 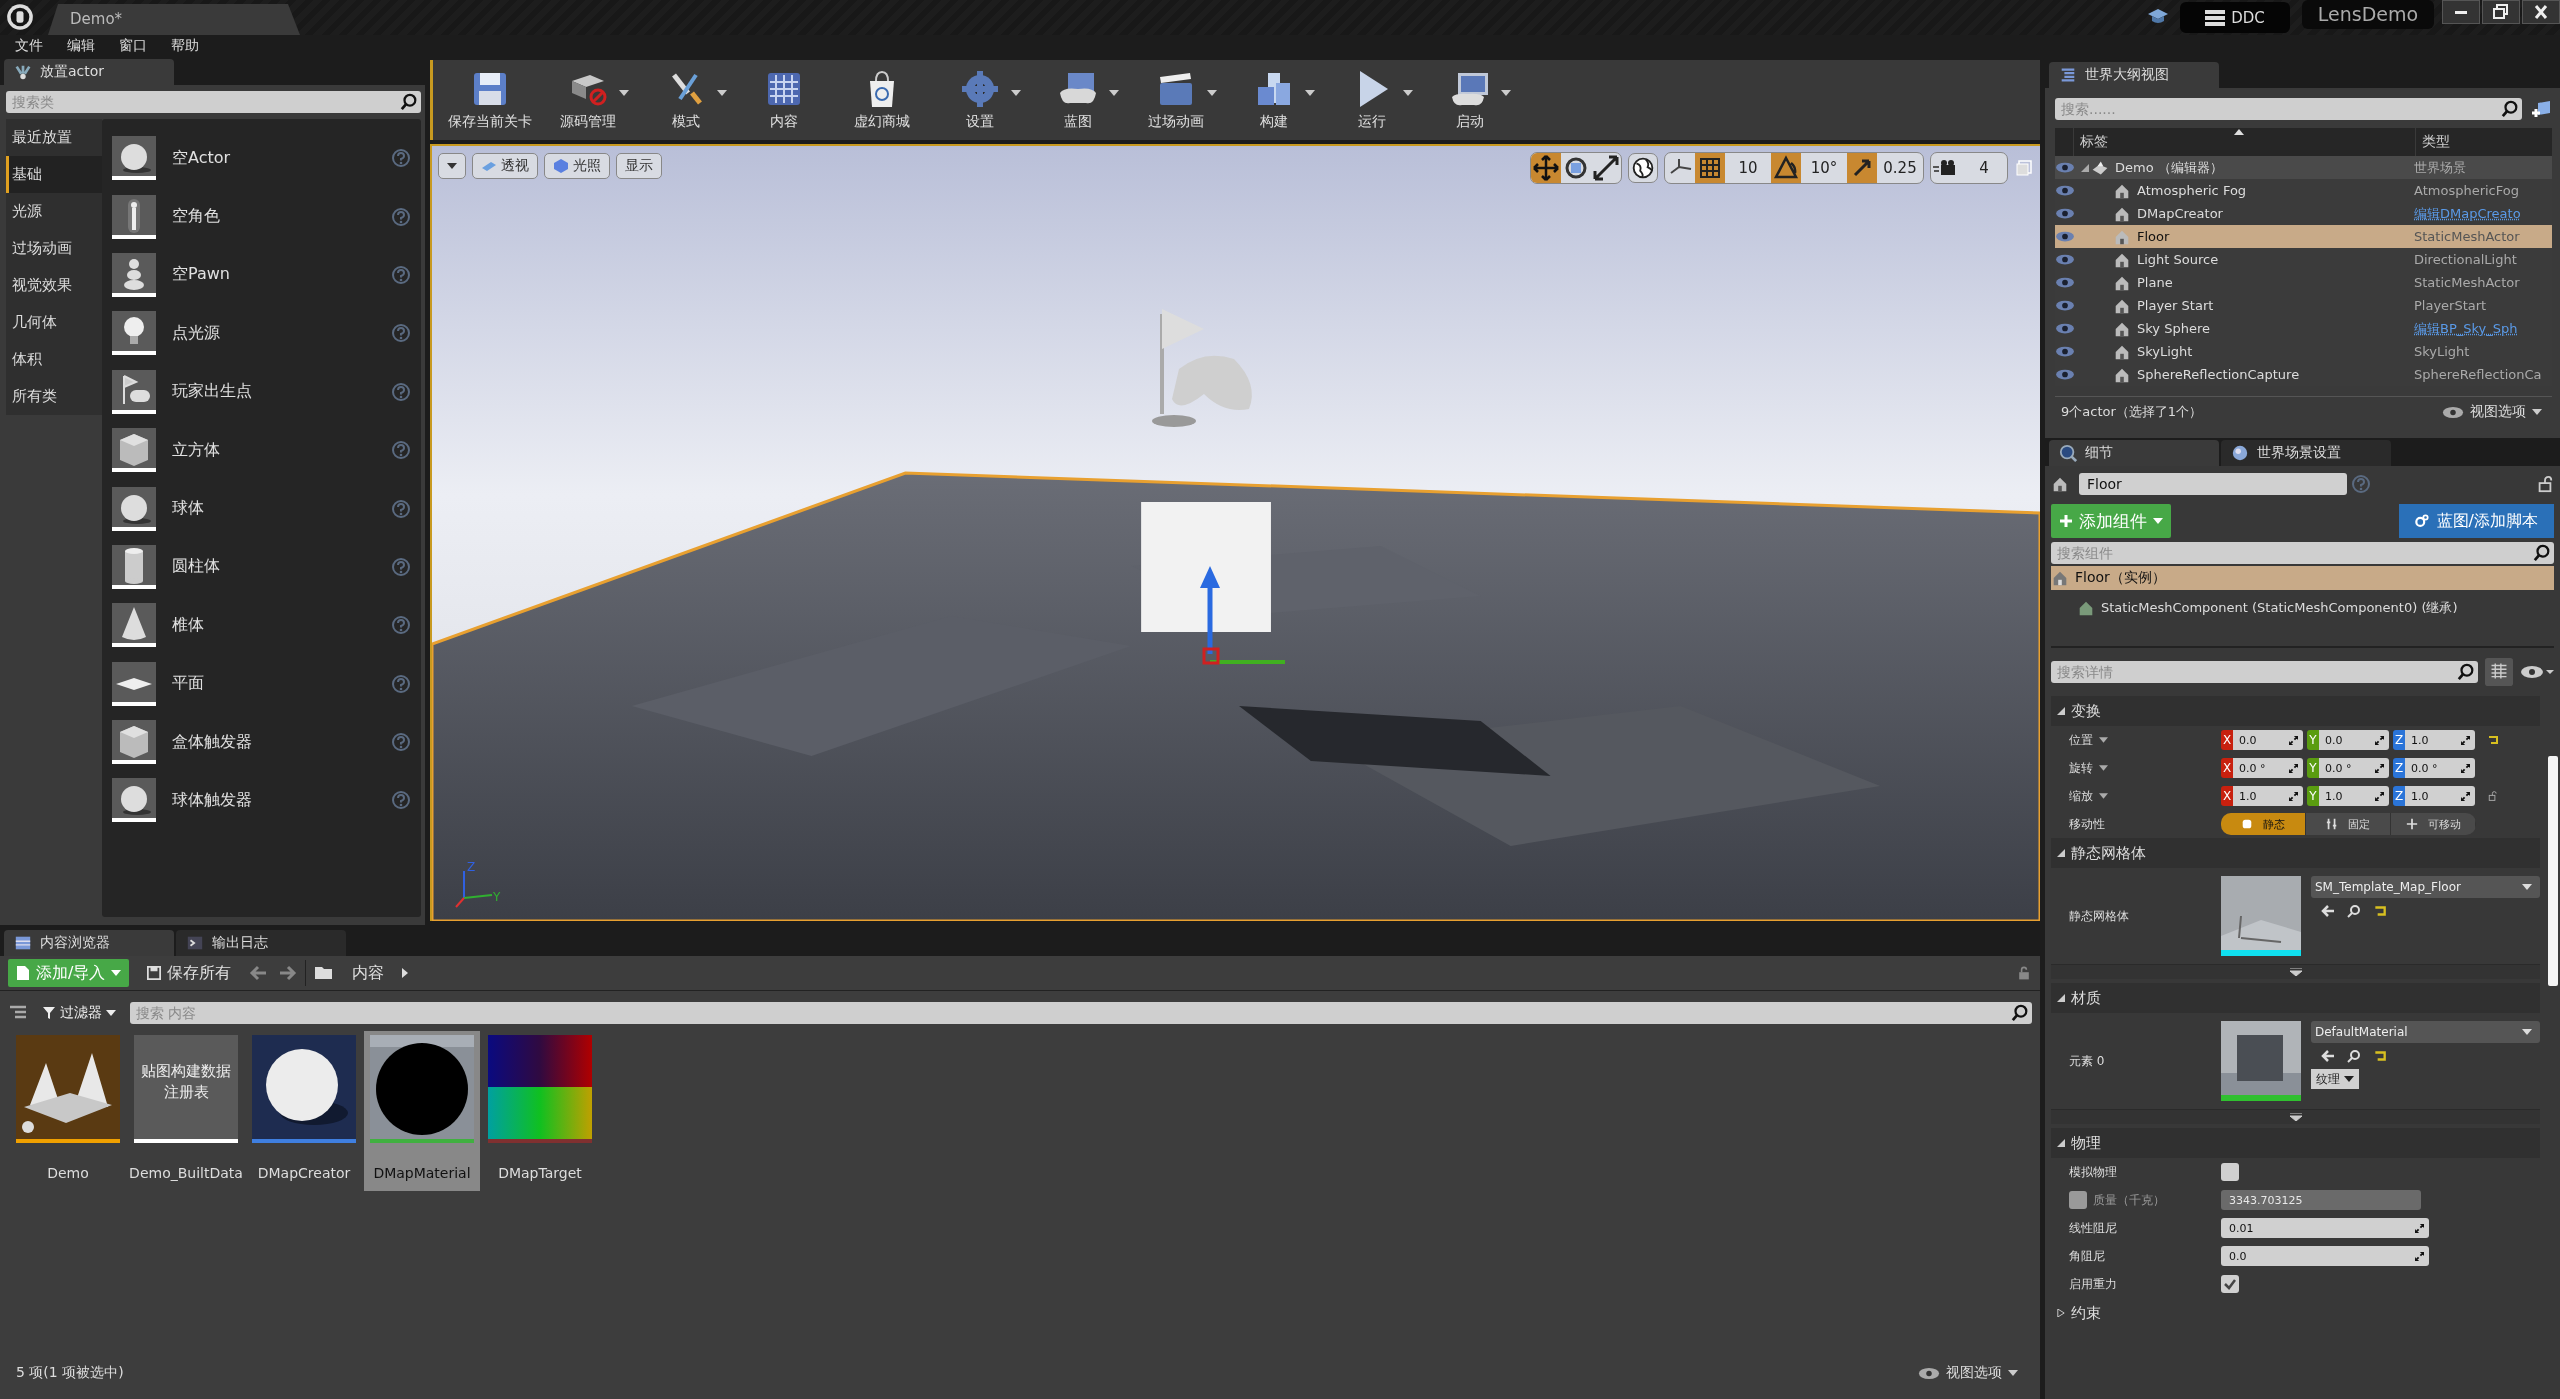 What do you see at coordinates (2295, 1143) in the screenshot?
I see `section-header: 物理` at bounding box center [2295, 1143].